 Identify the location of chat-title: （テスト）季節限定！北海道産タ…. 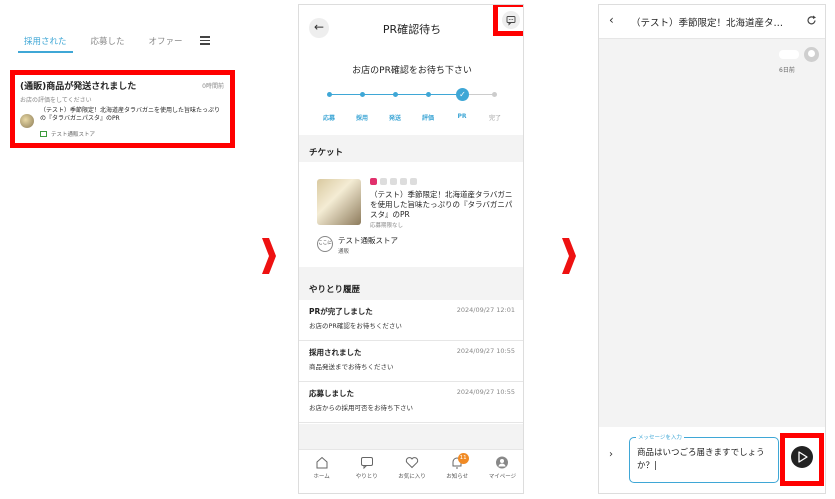
(707, 23).